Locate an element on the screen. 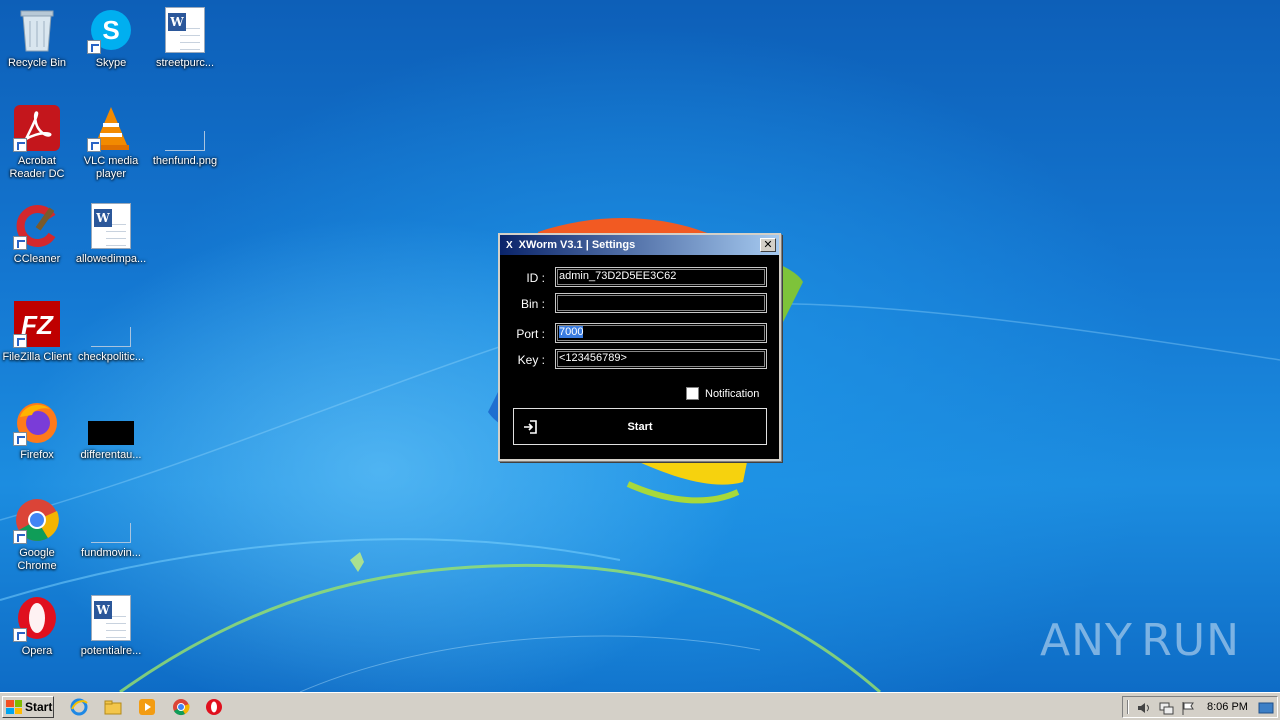 This screenshot has width=1280, height=720. desktop-icon-acrobat: Acrobat Reader DC is located at coordinates (37, 144).